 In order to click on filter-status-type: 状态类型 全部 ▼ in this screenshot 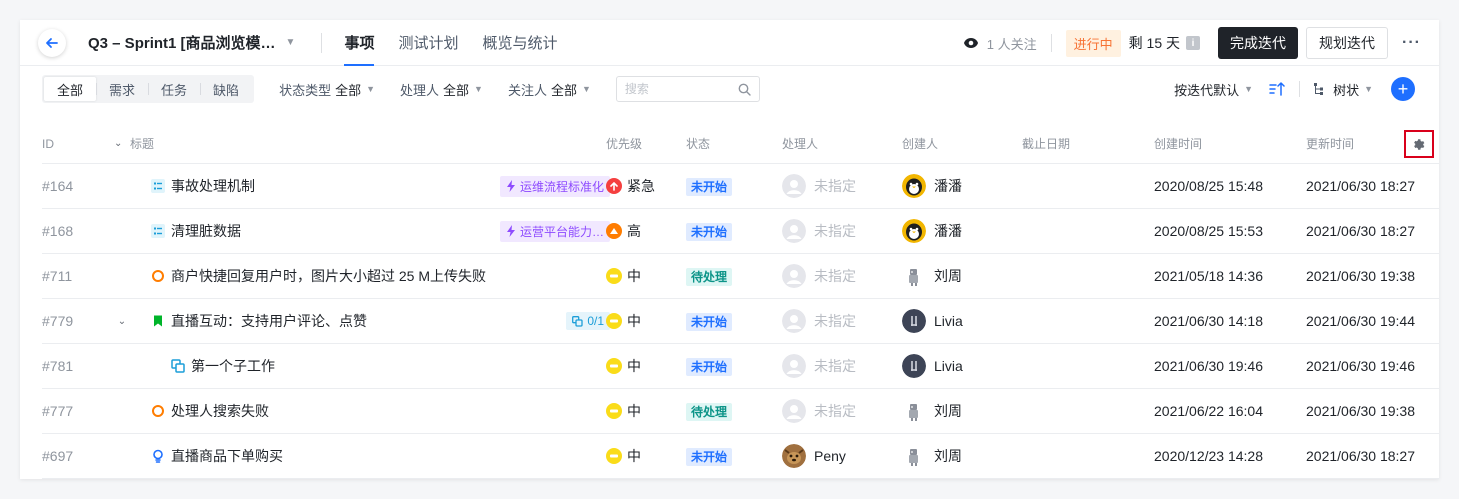, I will do `click(327, 89)`.